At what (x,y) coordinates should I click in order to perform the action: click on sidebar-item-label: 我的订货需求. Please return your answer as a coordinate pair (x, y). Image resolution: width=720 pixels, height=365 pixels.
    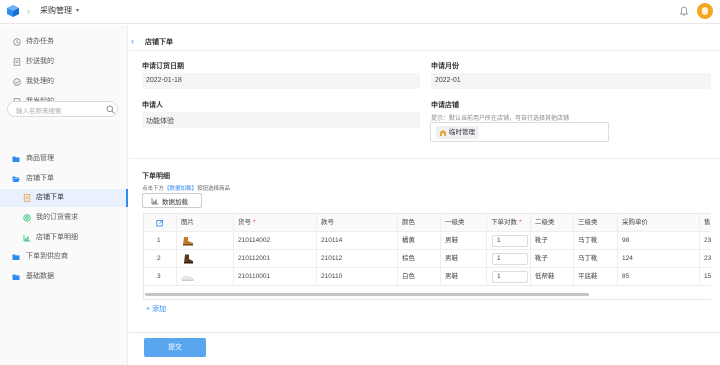
    Looking at the image, I should click on (57, 217).